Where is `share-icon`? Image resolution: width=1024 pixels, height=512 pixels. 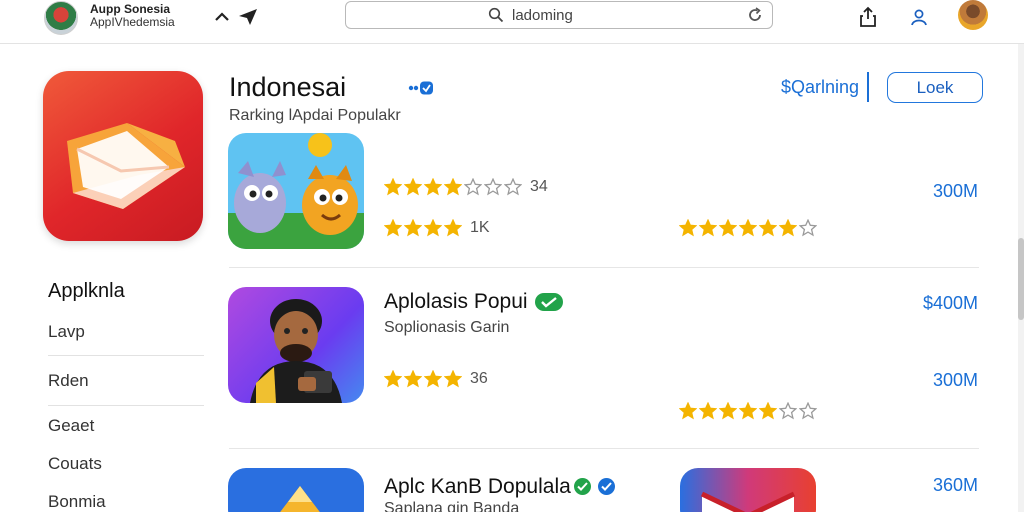
share-icon is located at coordinates (868, 17).